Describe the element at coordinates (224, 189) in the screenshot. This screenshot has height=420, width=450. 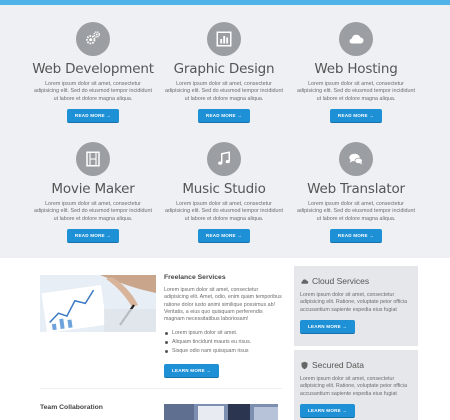
I see `service-title: Music Studio` at that location.